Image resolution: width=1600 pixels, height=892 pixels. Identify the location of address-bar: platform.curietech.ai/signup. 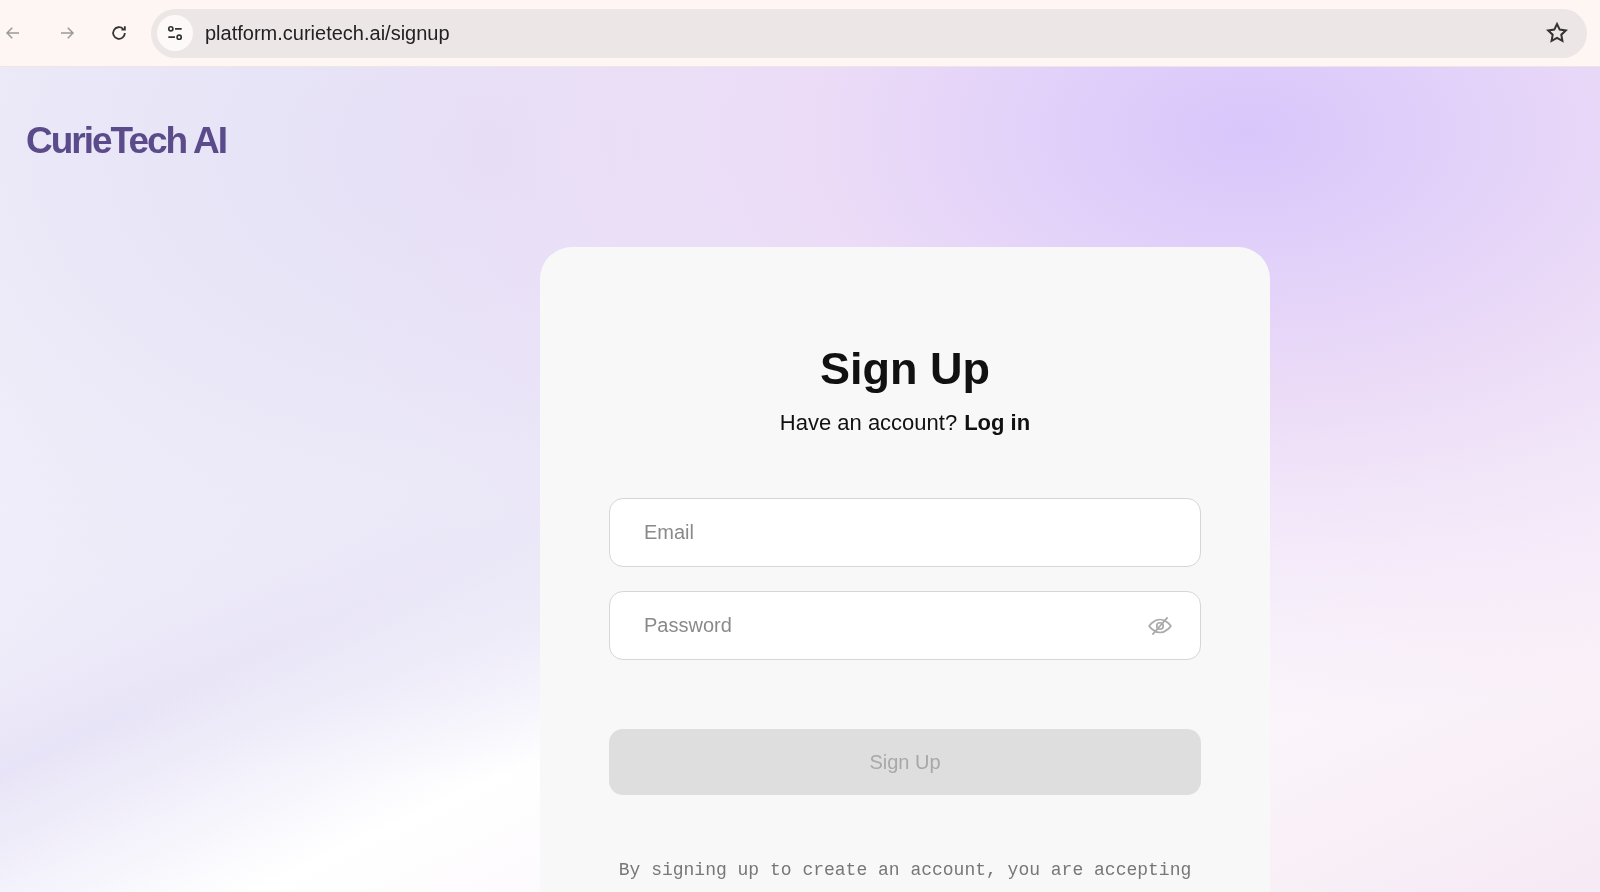
(869, 33).